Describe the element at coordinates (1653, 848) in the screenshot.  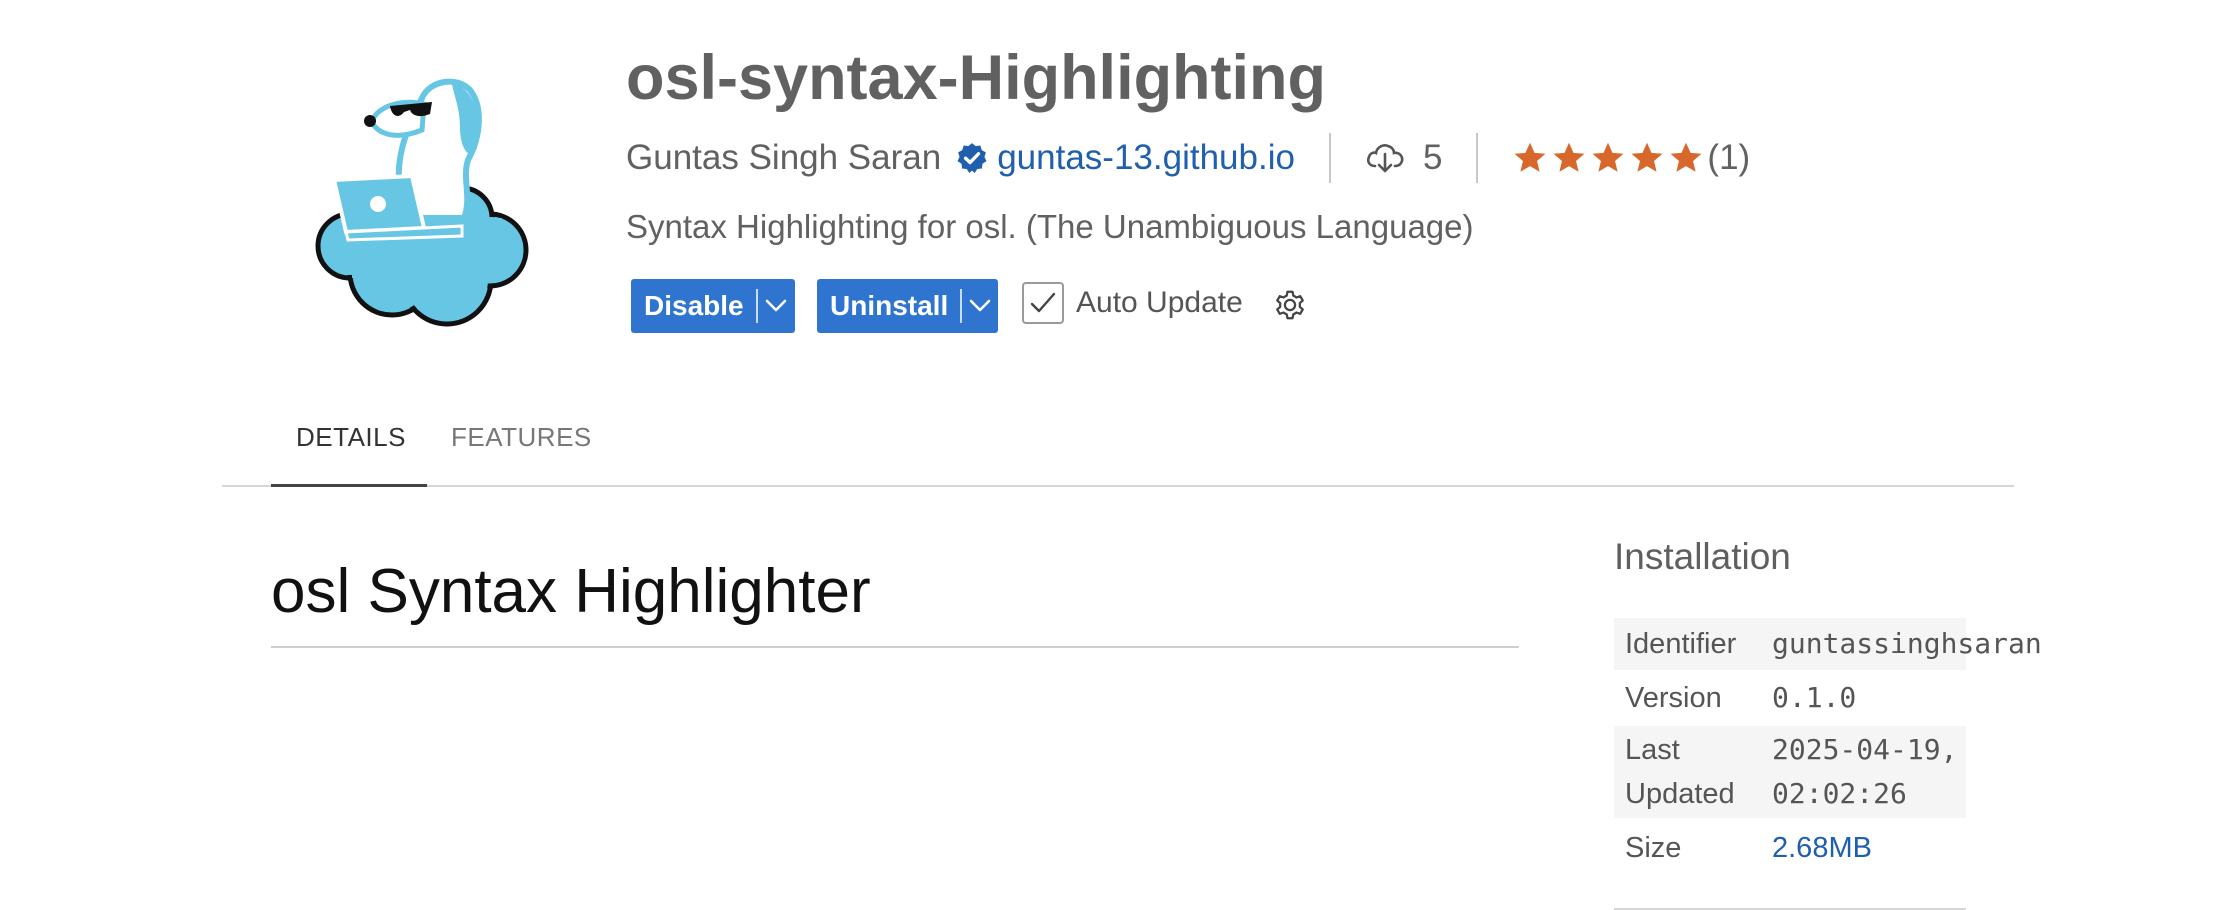
I see `size-label: Size` at that location.